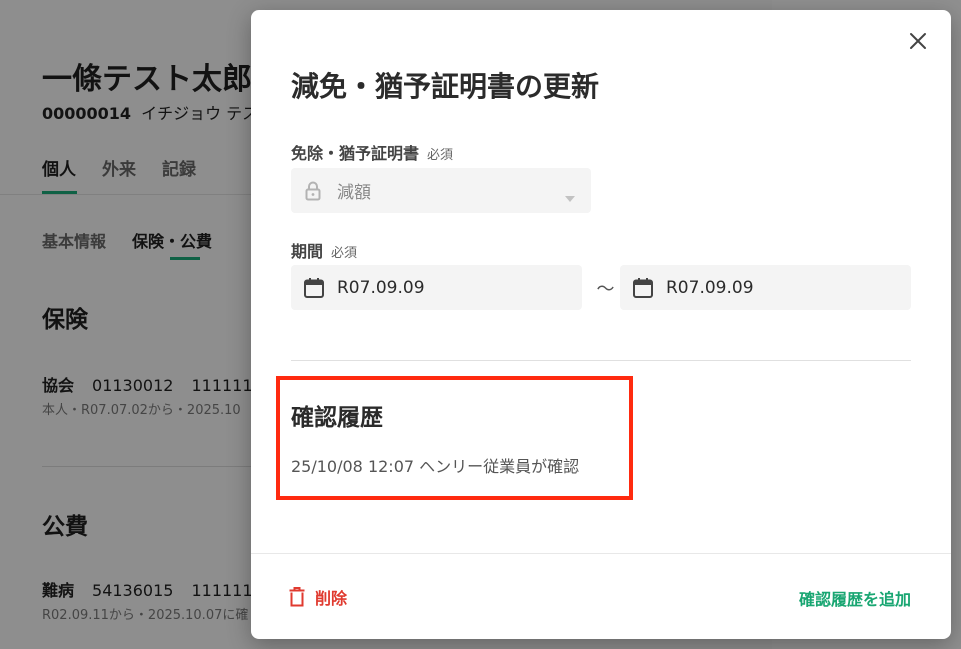 This screenshot has width=961, height=649. I want to click on section-divider, so click(601, 360).